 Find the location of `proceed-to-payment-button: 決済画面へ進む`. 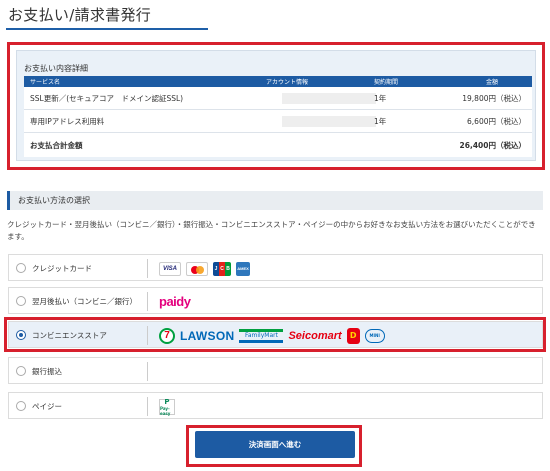

proceed-to-payment-button: 決済画面へ進む is located at coordinates (275, 444).